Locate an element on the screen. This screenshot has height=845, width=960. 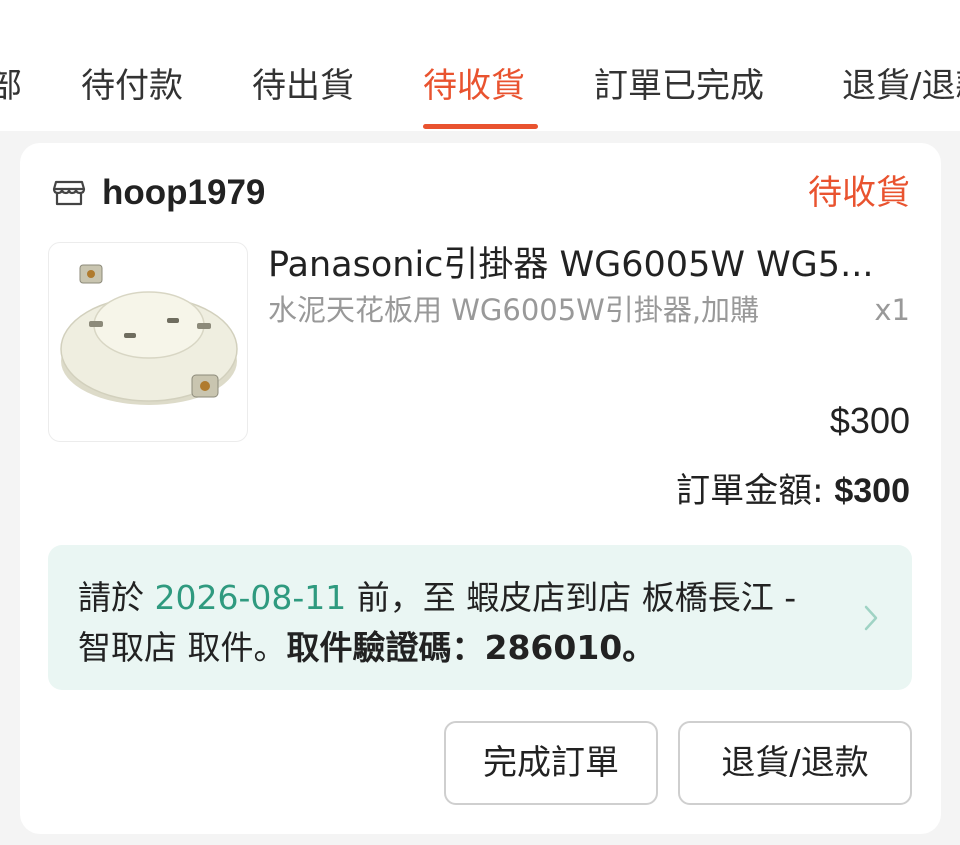
order-status-tabs: 全部 待付款 待出貨 待收貨 訂單已完成 退貨/退款 is located at coordinates (480, 94).